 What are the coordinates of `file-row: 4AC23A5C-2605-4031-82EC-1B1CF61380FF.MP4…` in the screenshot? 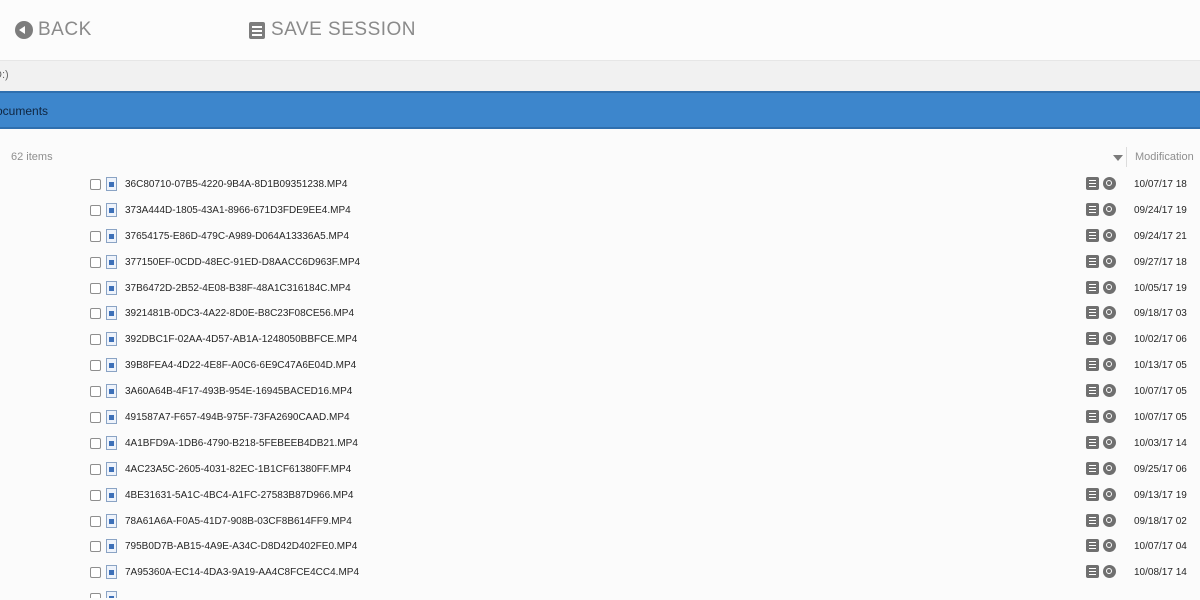 It's located at (600, 472).